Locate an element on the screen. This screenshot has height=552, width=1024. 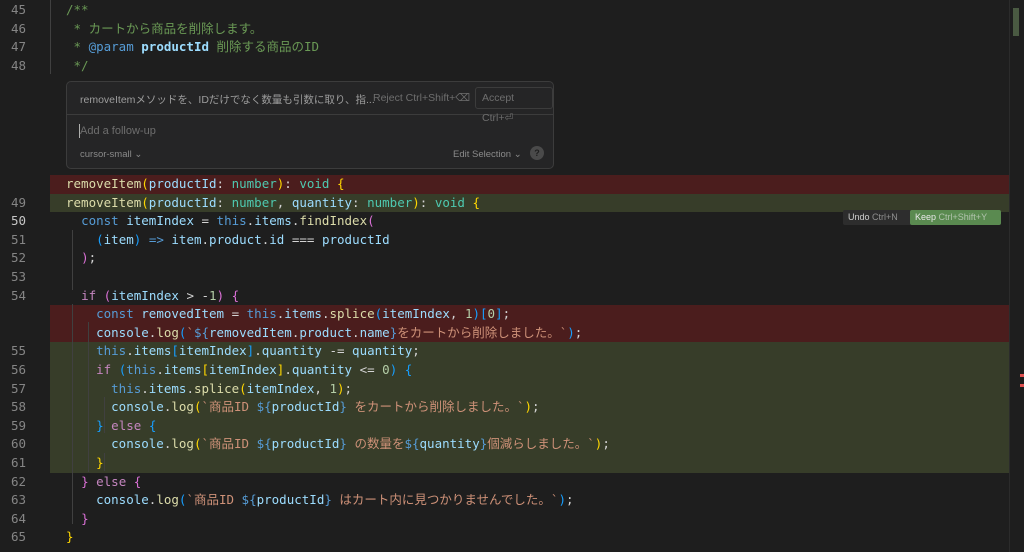
model-selector: cursor-small ⌄ is located at coordinates (111, 154).